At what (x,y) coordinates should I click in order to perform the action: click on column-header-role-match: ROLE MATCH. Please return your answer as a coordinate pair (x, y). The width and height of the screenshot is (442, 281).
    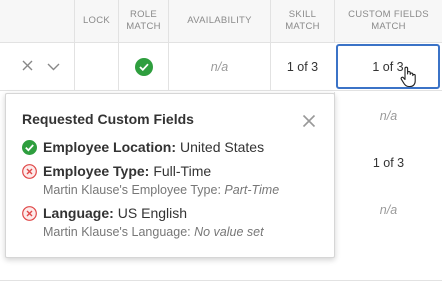
    Looking at the image, I should click on (143, 21).